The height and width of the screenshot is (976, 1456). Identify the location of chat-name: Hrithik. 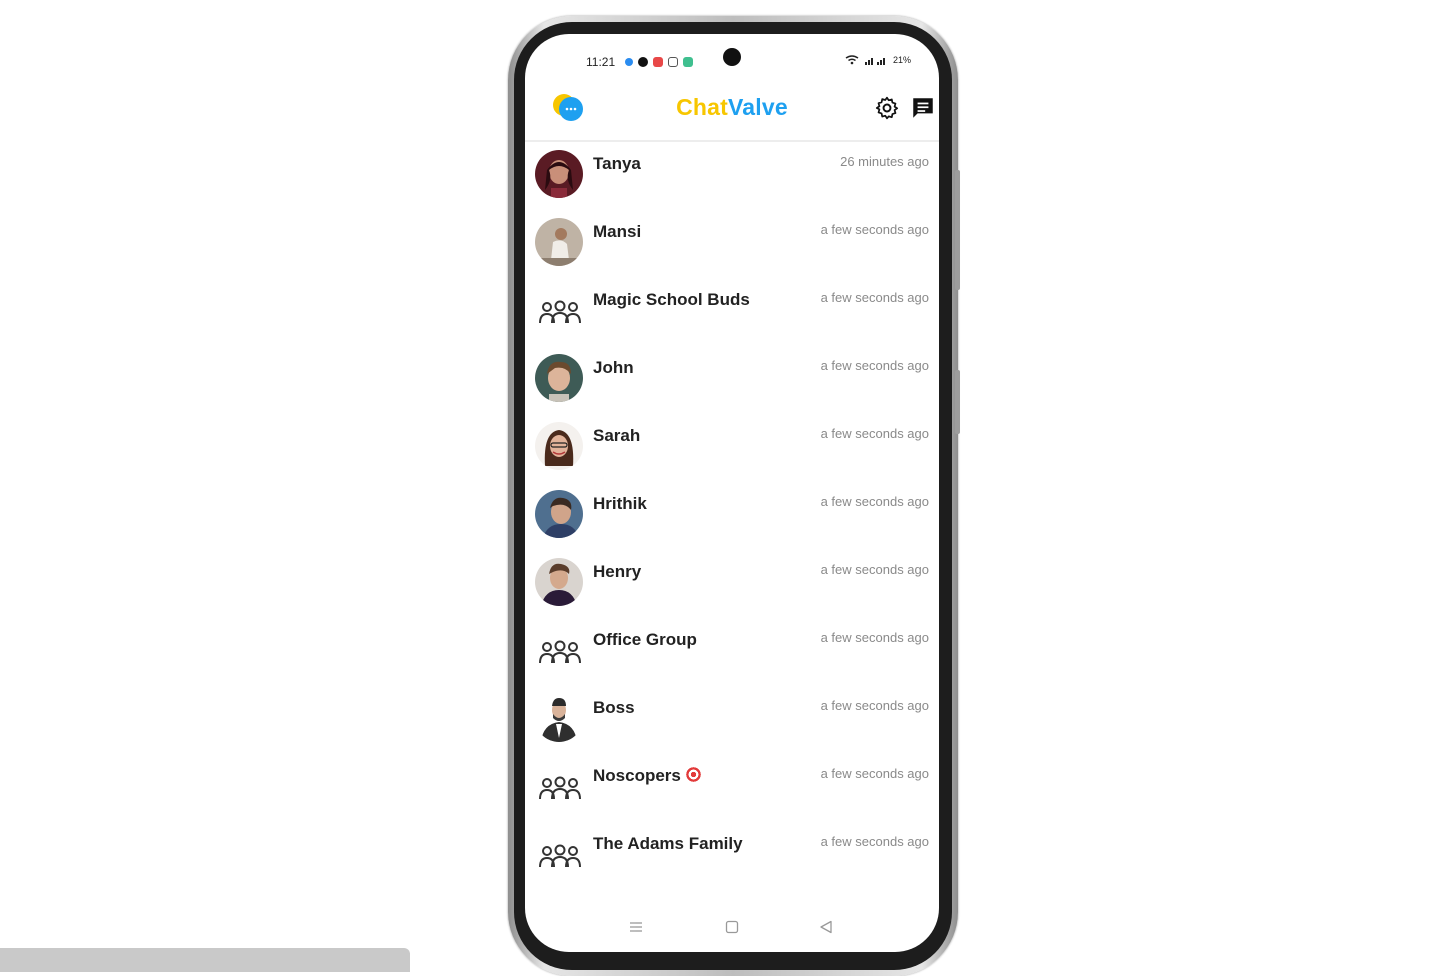
(620, 503).